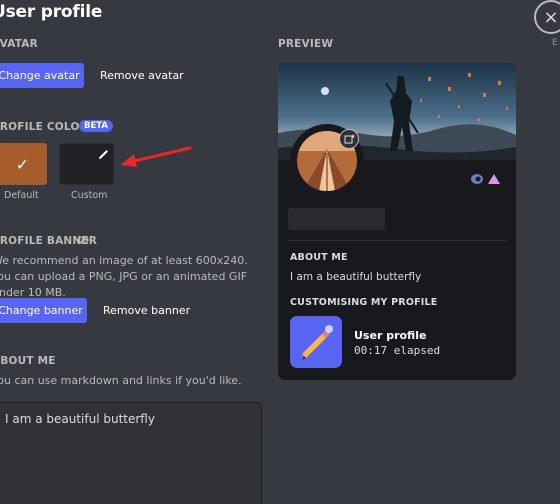 The image size is (560, 504). What do you see at coordinates (19, 44) in the screenshot?
I see `avatar-section-label: AVATAR` at bounding box center [19, 44].